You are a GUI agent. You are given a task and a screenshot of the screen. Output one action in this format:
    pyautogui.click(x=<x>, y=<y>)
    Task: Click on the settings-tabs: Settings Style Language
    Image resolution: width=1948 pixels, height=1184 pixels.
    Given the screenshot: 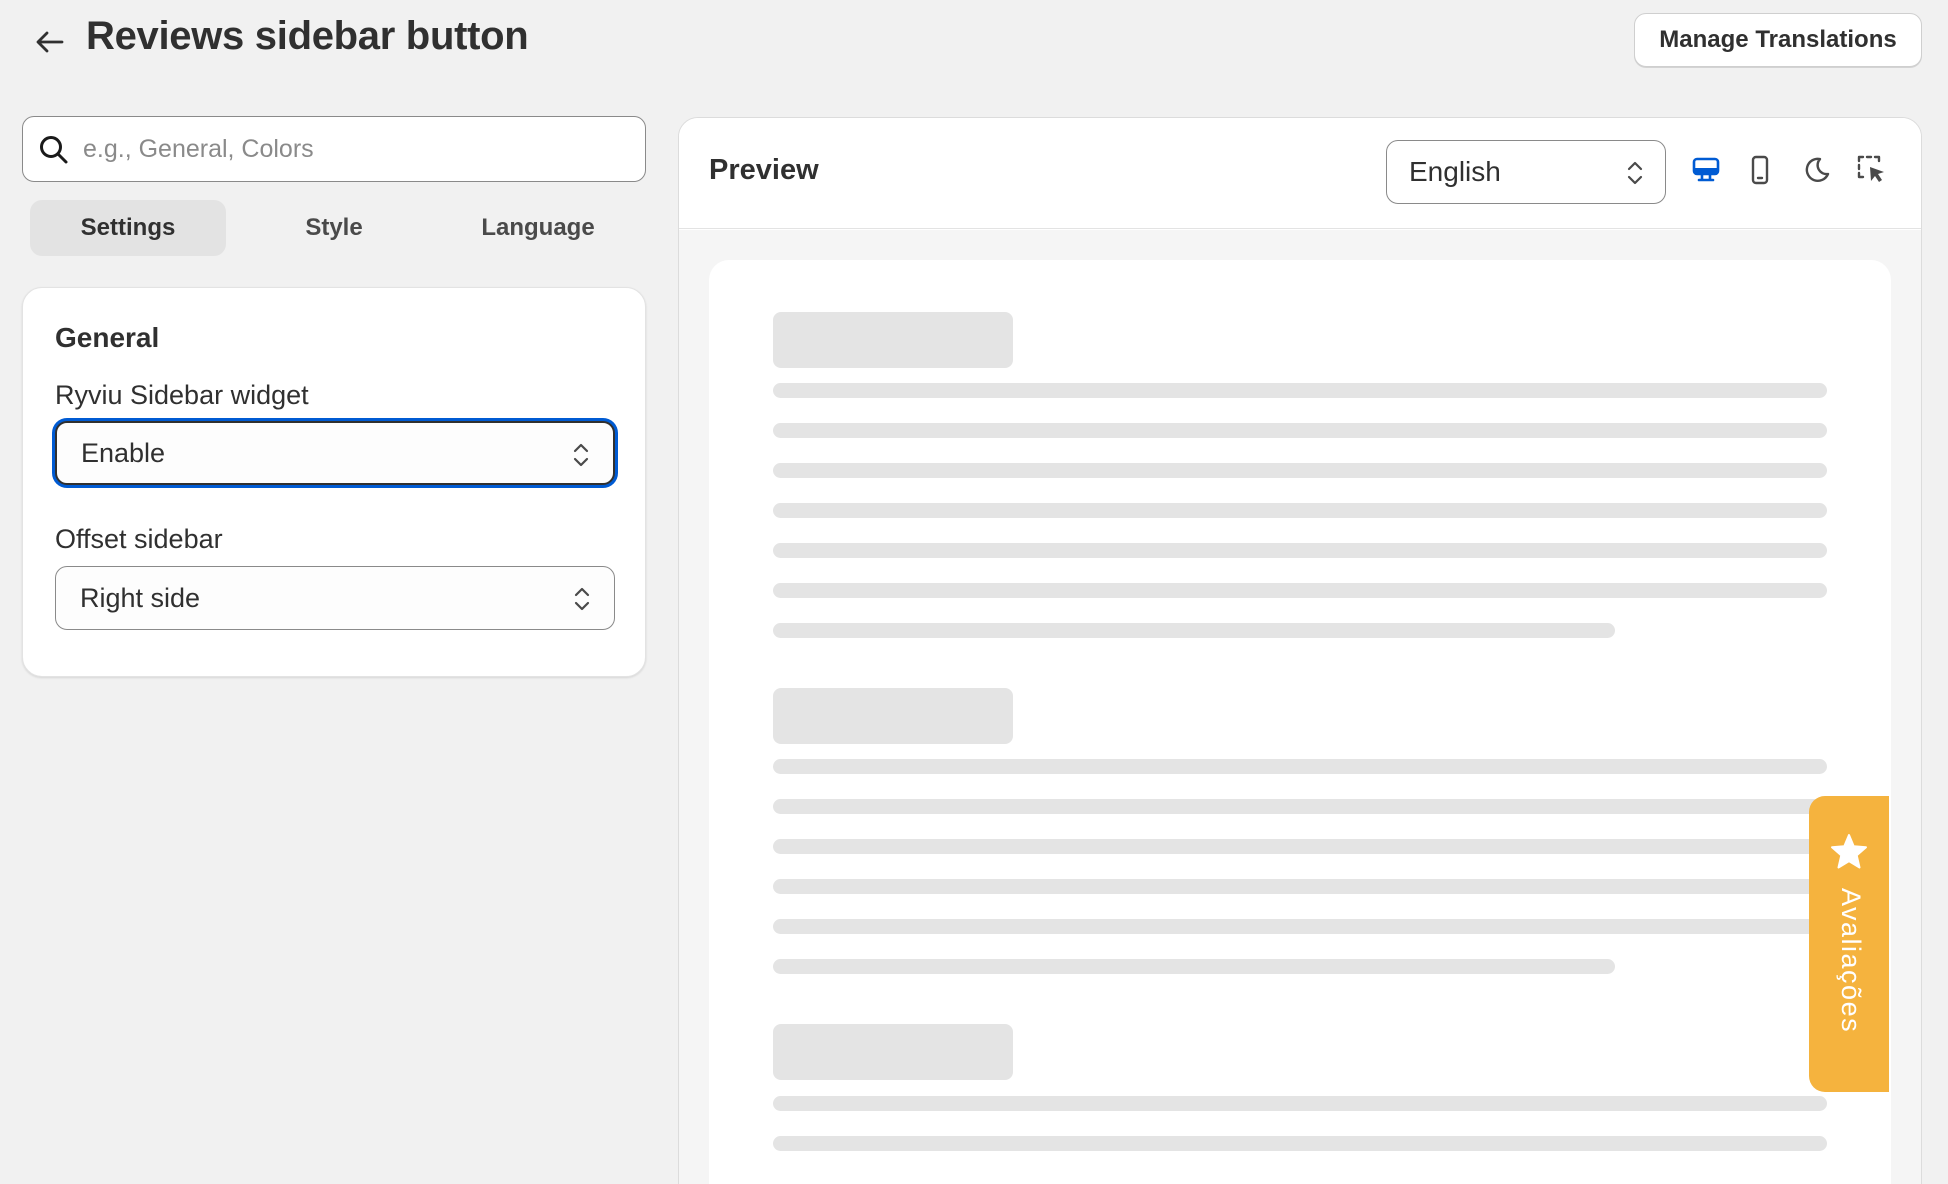 What is the action you would take?
    pyautogui.click(x=336, y=228)
    